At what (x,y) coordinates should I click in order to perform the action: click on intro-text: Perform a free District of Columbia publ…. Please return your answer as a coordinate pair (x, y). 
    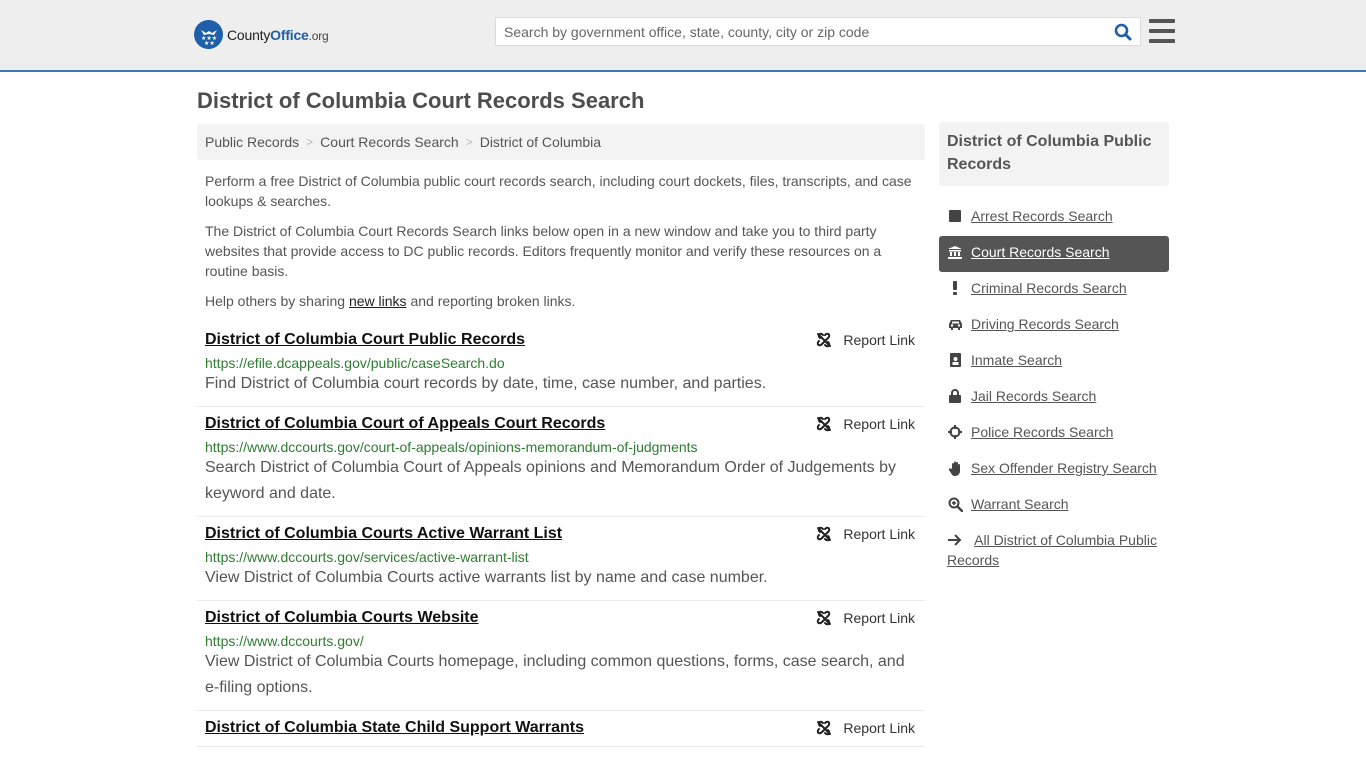
    Looking at the image, I should click on (561, 241).